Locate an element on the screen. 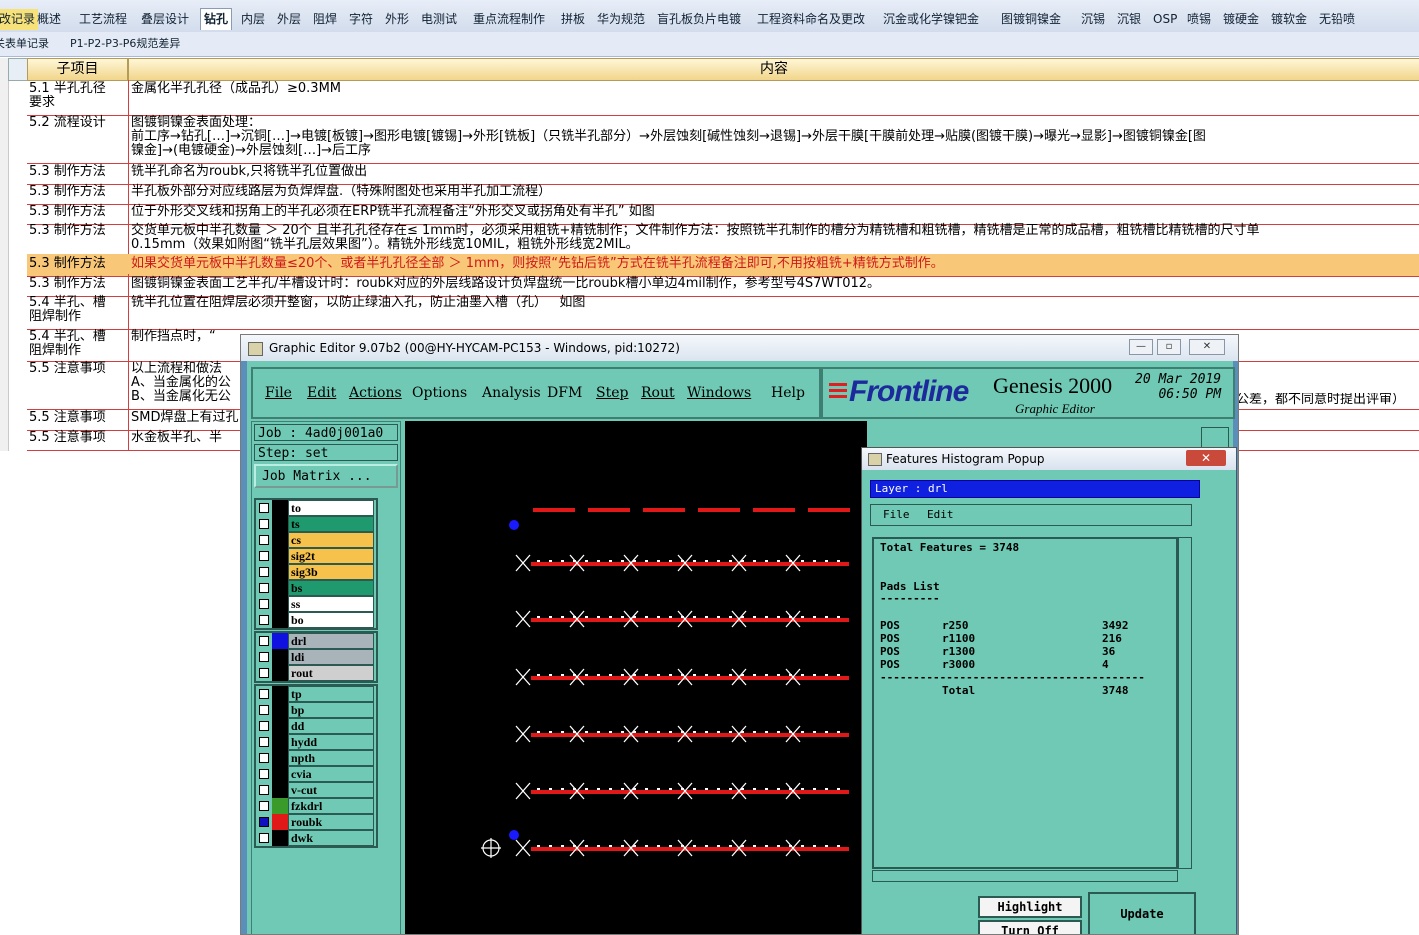 Image resolution: width=1419 pixels, height=935 pixels. column-header-sub: 子项目 is located at coordinates (77, 69).